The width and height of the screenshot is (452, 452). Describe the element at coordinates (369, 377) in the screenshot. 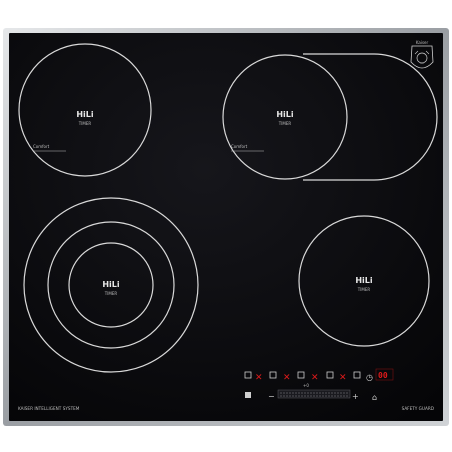

I see `clock-icon: ◷` at that location.